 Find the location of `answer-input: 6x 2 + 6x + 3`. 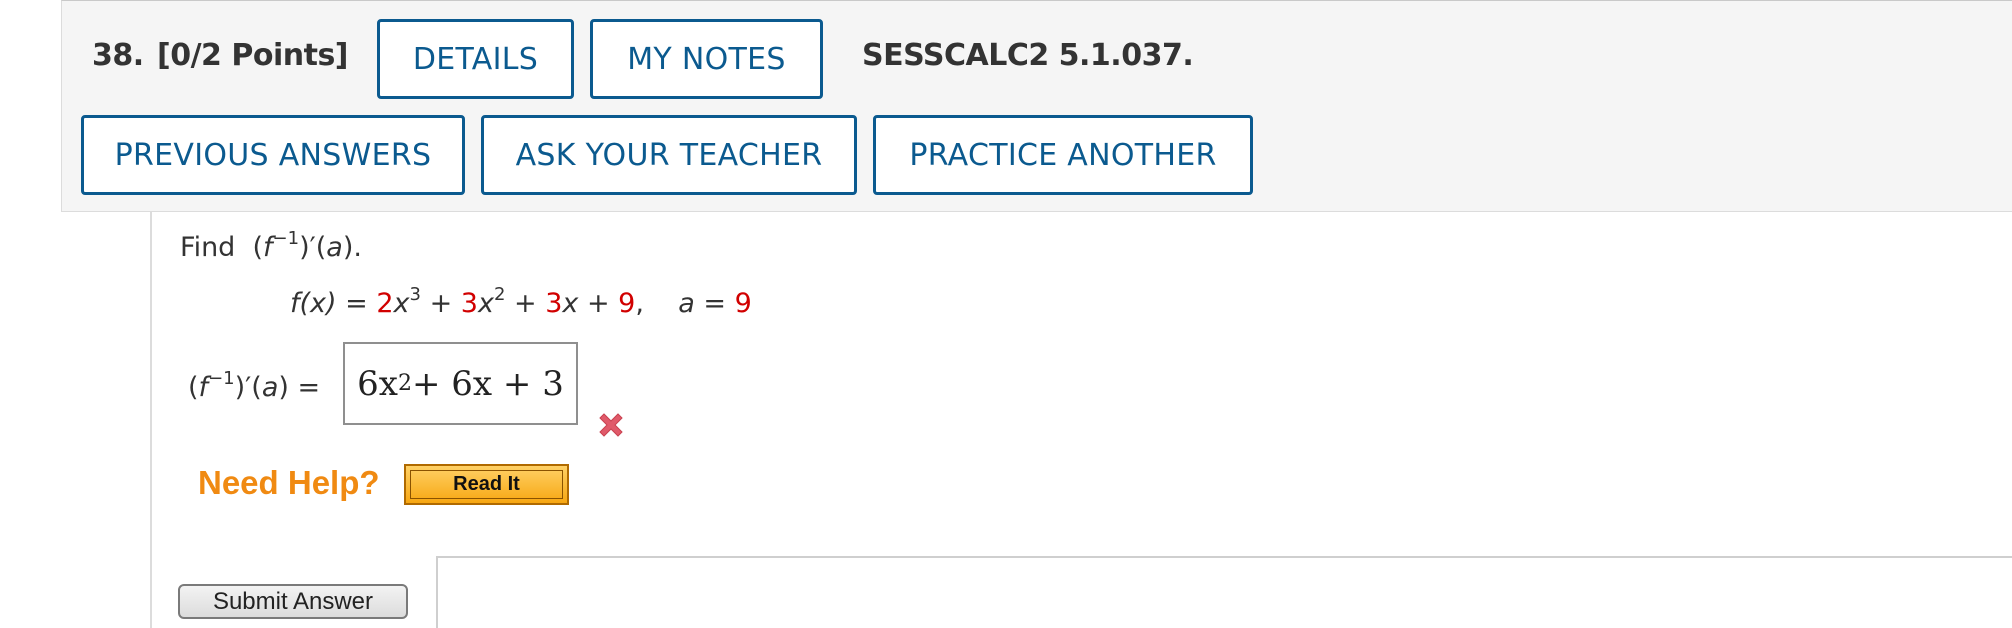

answer-input: 6x 2 + 6x + 3 is located at coordinates (460, 383).